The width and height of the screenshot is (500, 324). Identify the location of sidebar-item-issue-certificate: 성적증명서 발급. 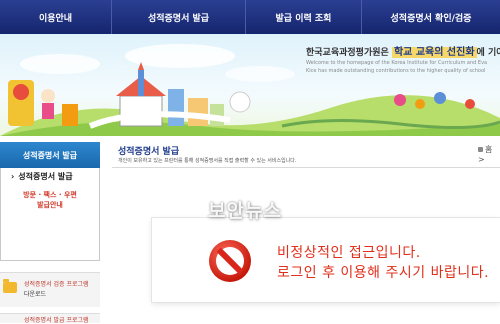
(41, 176).